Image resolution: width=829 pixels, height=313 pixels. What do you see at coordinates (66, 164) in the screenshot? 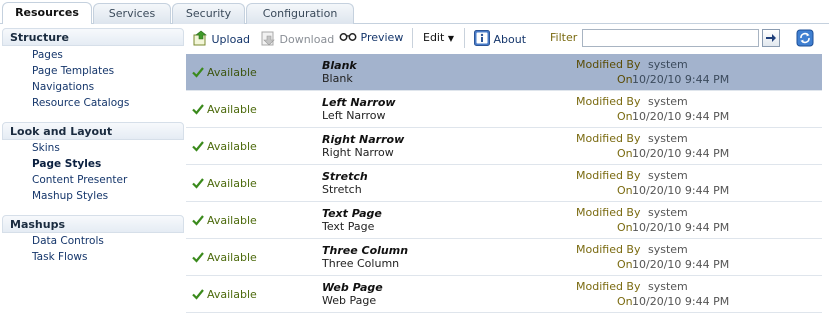
I see `sidebar-item-page-styles: Page Styles` at bounding box center [66, 164].